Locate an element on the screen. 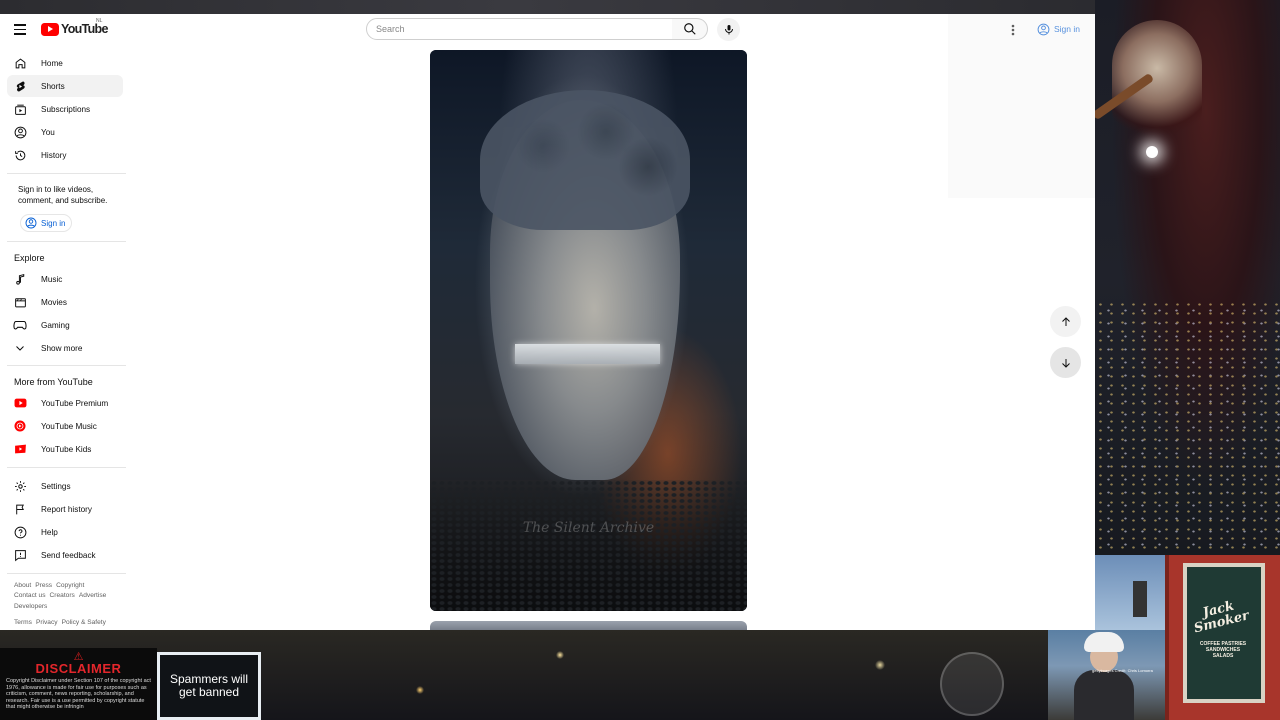 The height and width of the screenshot is (720, 1280). sidebar-item-help: Help is located at coordinates (65, 532).